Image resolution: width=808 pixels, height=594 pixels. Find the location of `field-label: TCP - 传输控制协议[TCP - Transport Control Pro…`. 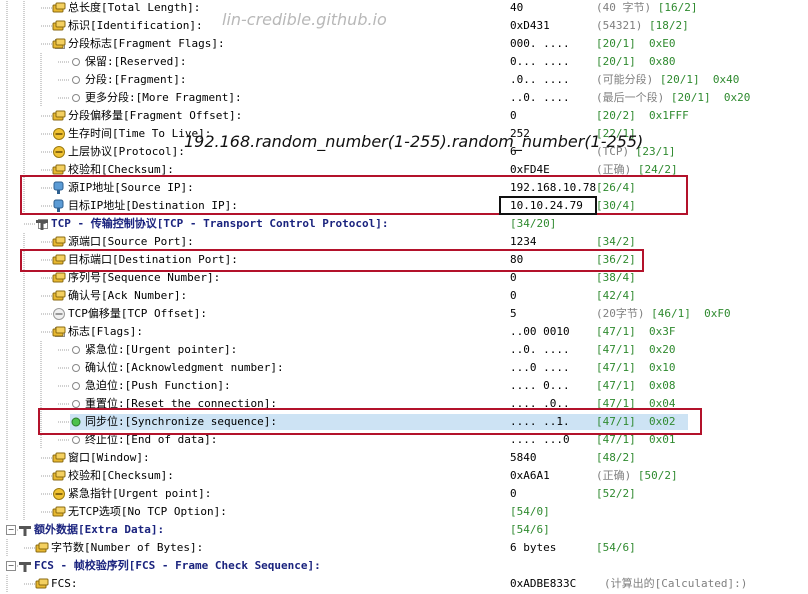

field-label: TCP - 传输控制协议[TCP - Transport Control Pro… is located at coordinates (220, 223).